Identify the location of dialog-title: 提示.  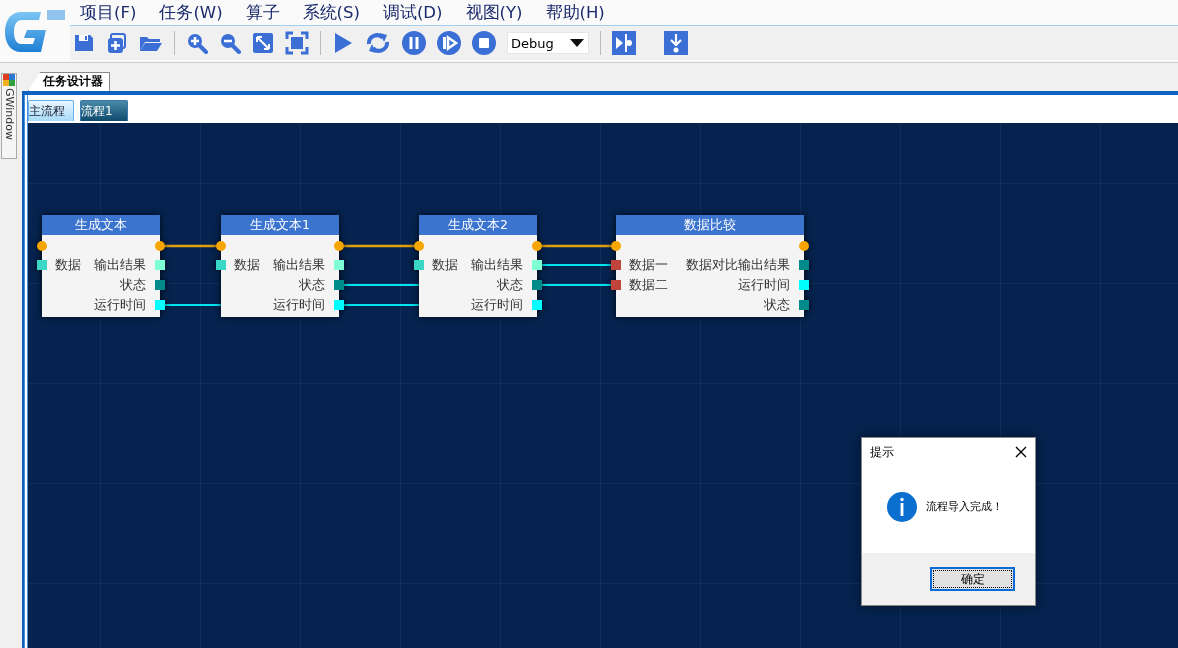
(882, 452).